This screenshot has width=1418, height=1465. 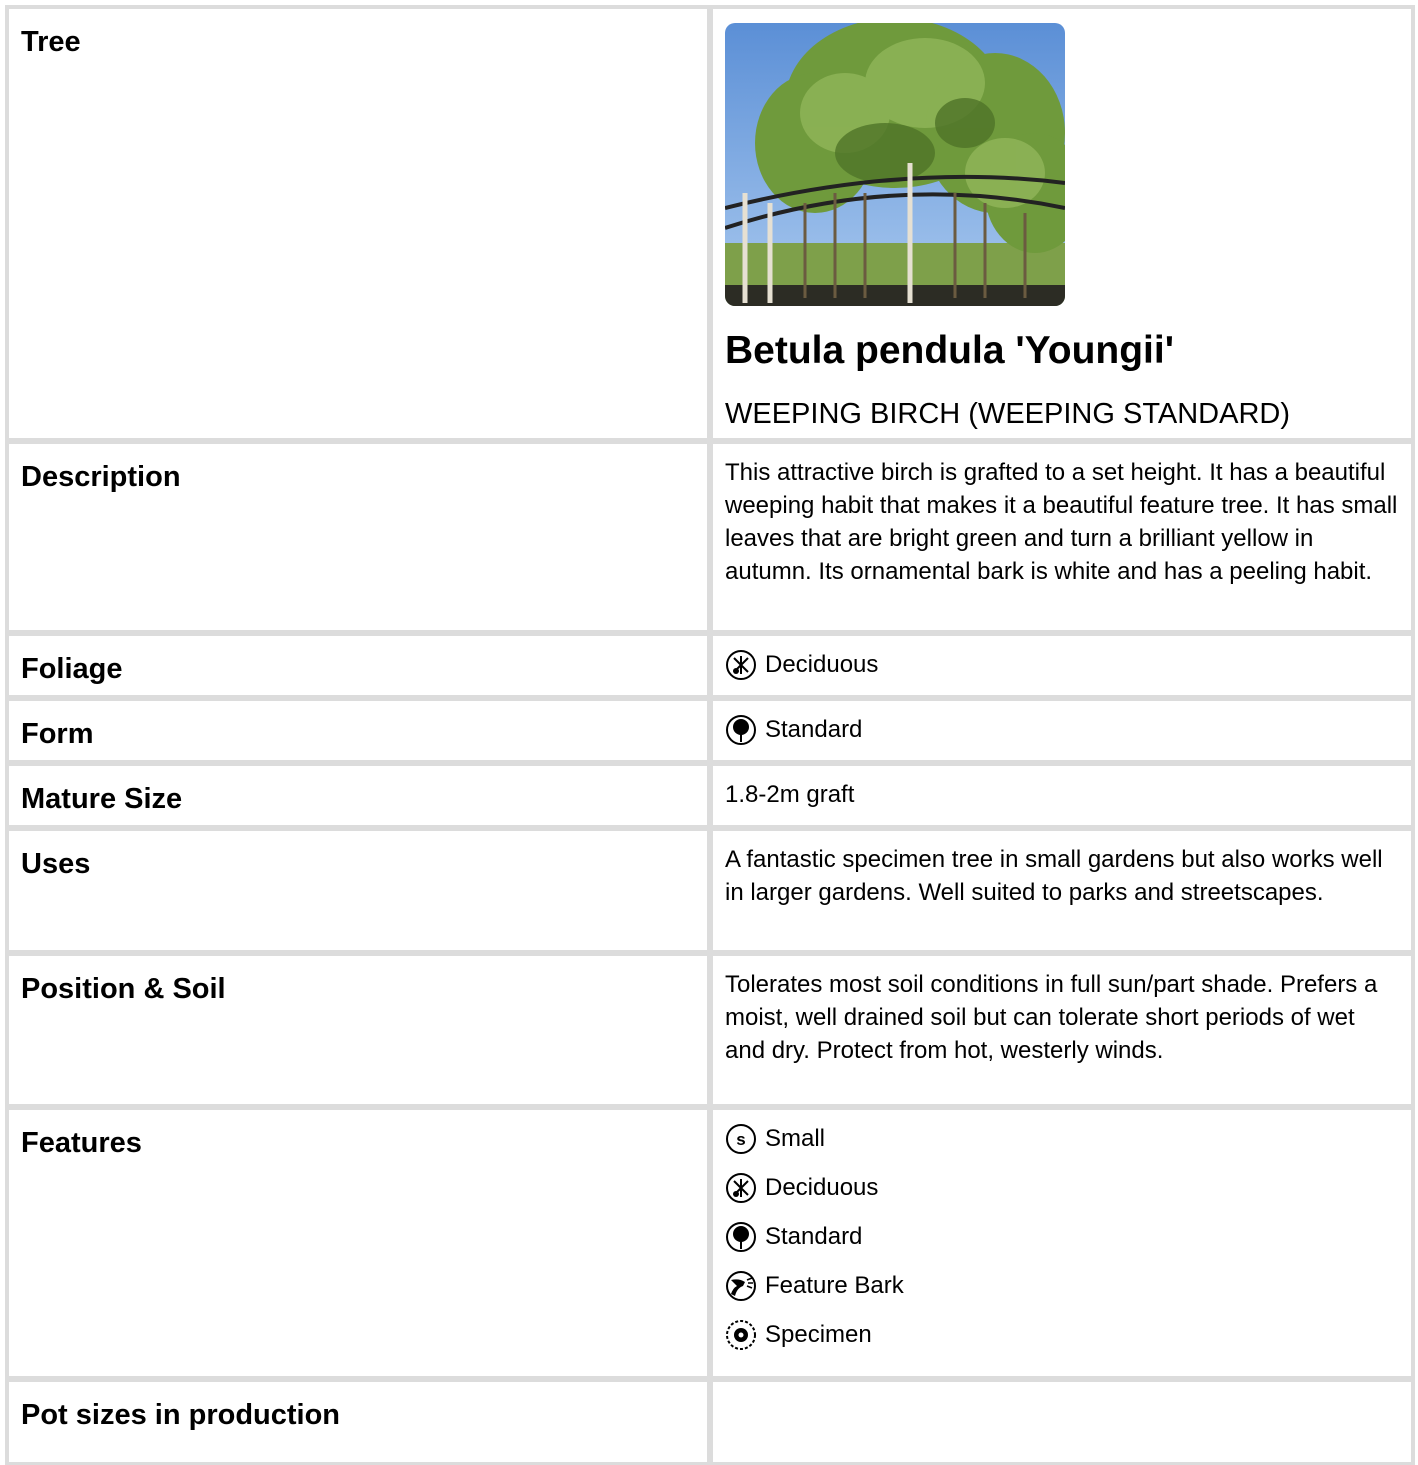 What do you see at coordinates (1007, 414) in the screenshot?
I see `common-name: WEEPING BIRCH (WEEPING STANDARD)` at bounding box center [1007, 414].